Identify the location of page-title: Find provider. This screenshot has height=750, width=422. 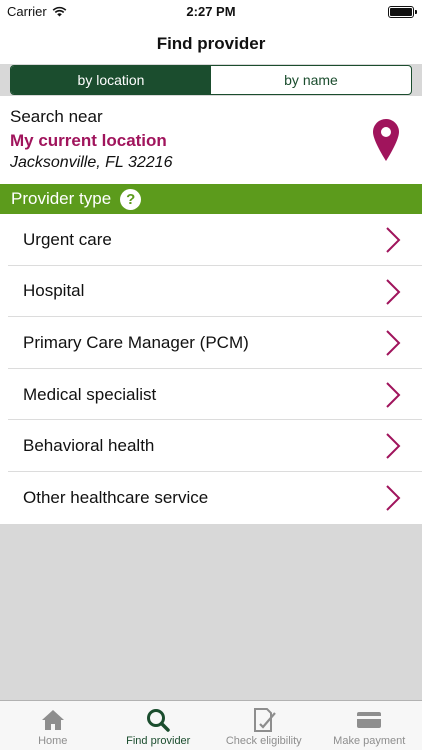
(211, 43).